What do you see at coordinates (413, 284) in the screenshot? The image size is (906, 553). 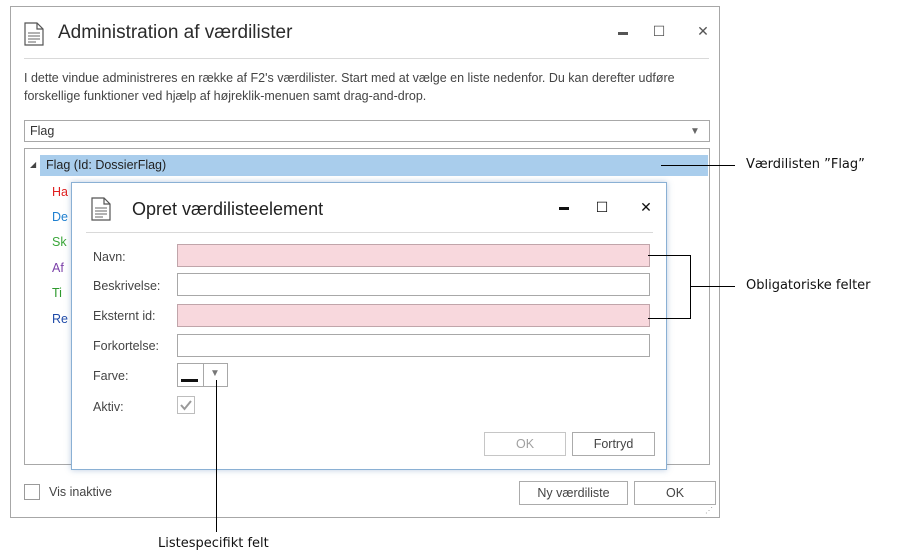 I see `description-input` at bounding box center [413, 284].